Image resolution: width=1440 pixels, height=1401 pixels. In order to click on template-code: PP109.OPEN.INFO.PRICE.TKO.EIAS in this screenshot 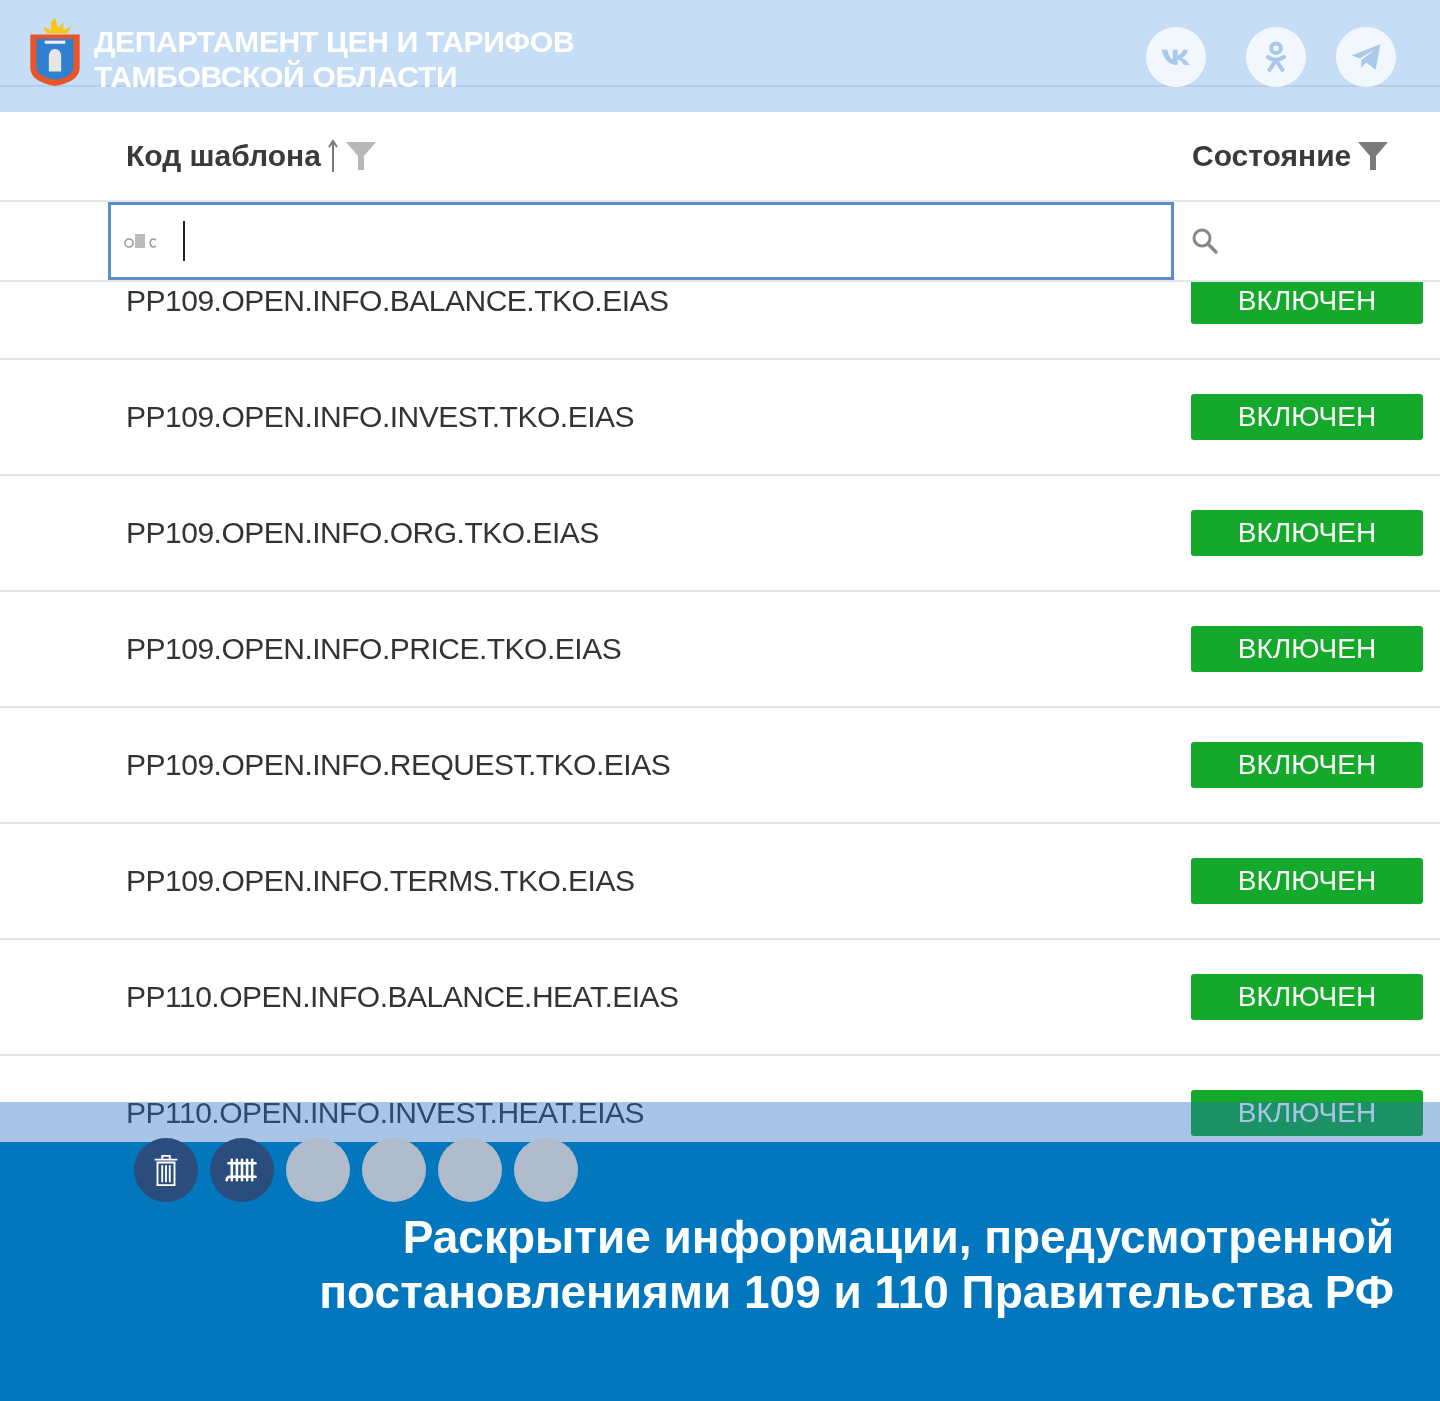, I will do `click(374, 649)`.